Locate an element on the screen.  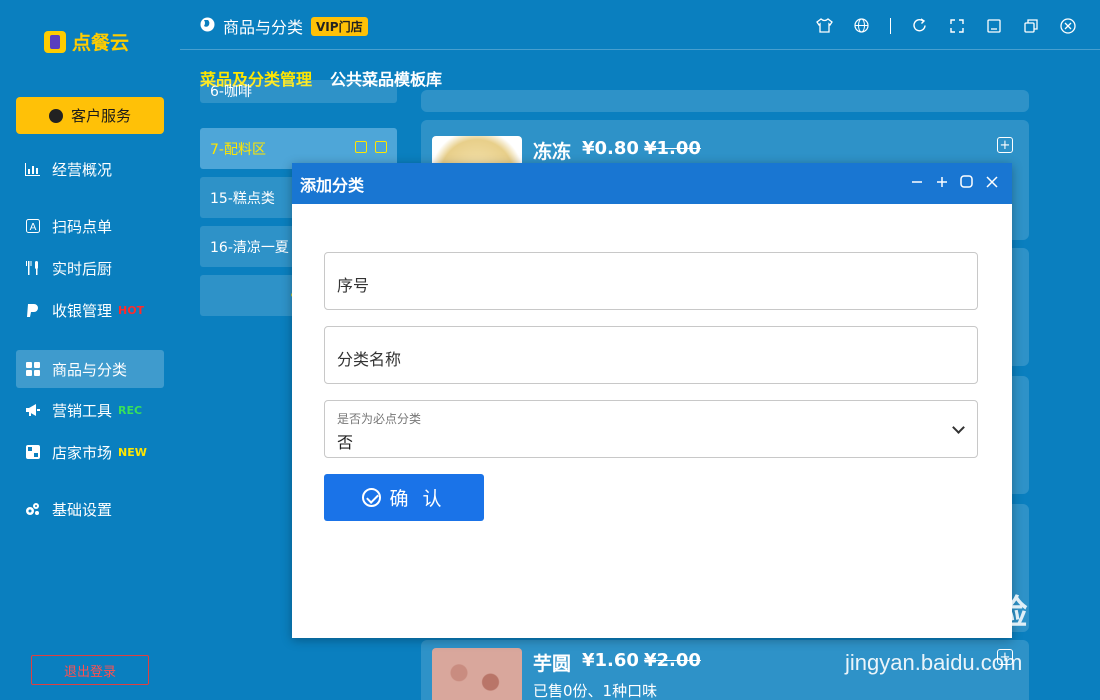
svg-text: A is located at coordinates (32, 227).